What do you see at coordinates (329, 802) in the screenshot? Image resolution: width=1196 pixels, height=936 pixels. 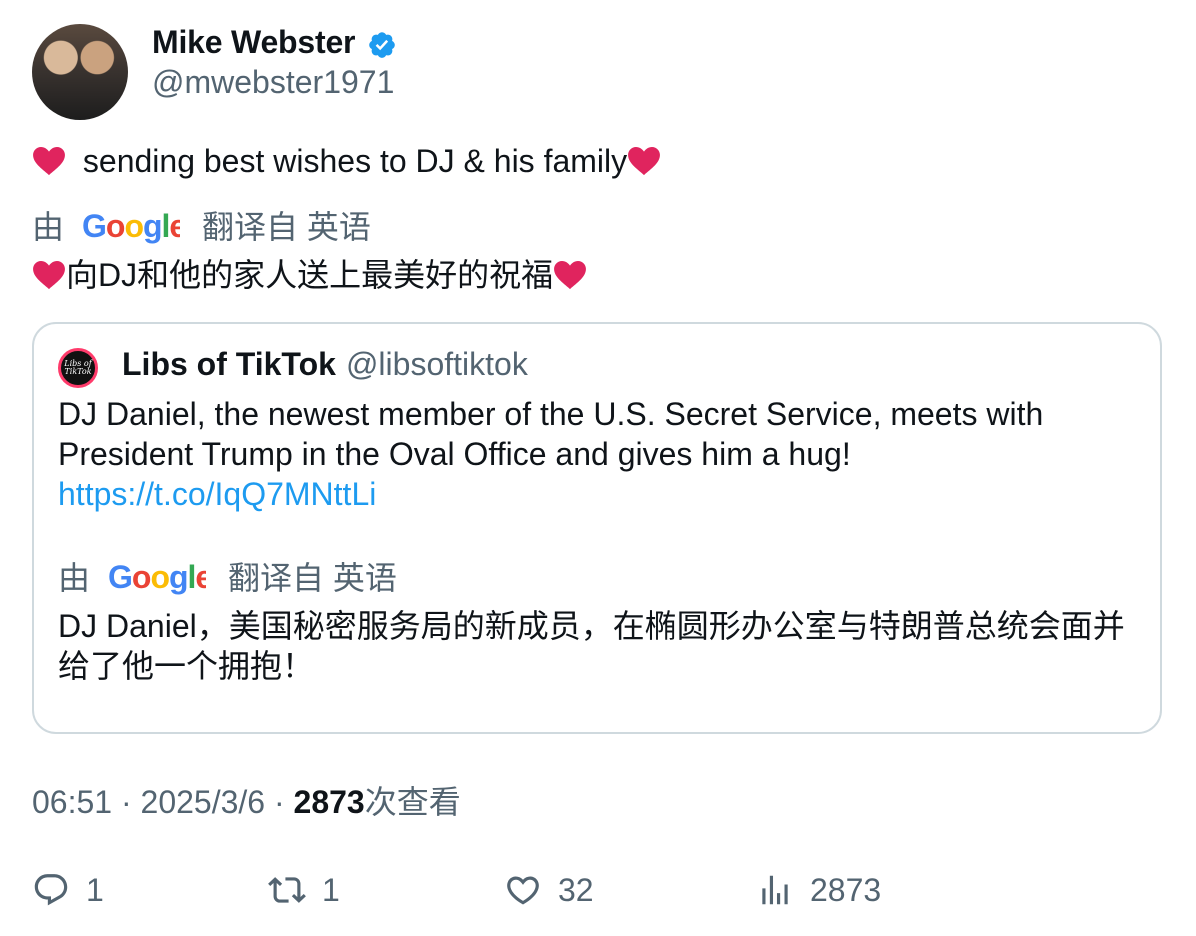 I see `view-count: 2873` at bounding box center [329, 802].